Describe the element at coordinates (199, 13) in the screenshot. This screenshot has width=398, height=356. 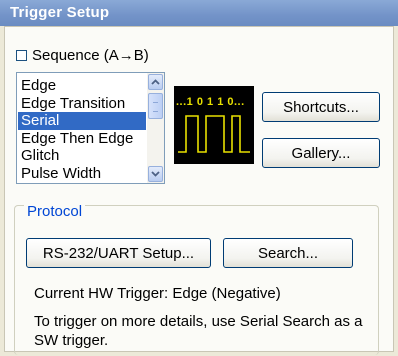
I see `window-title: Trigger Setup` at that location.